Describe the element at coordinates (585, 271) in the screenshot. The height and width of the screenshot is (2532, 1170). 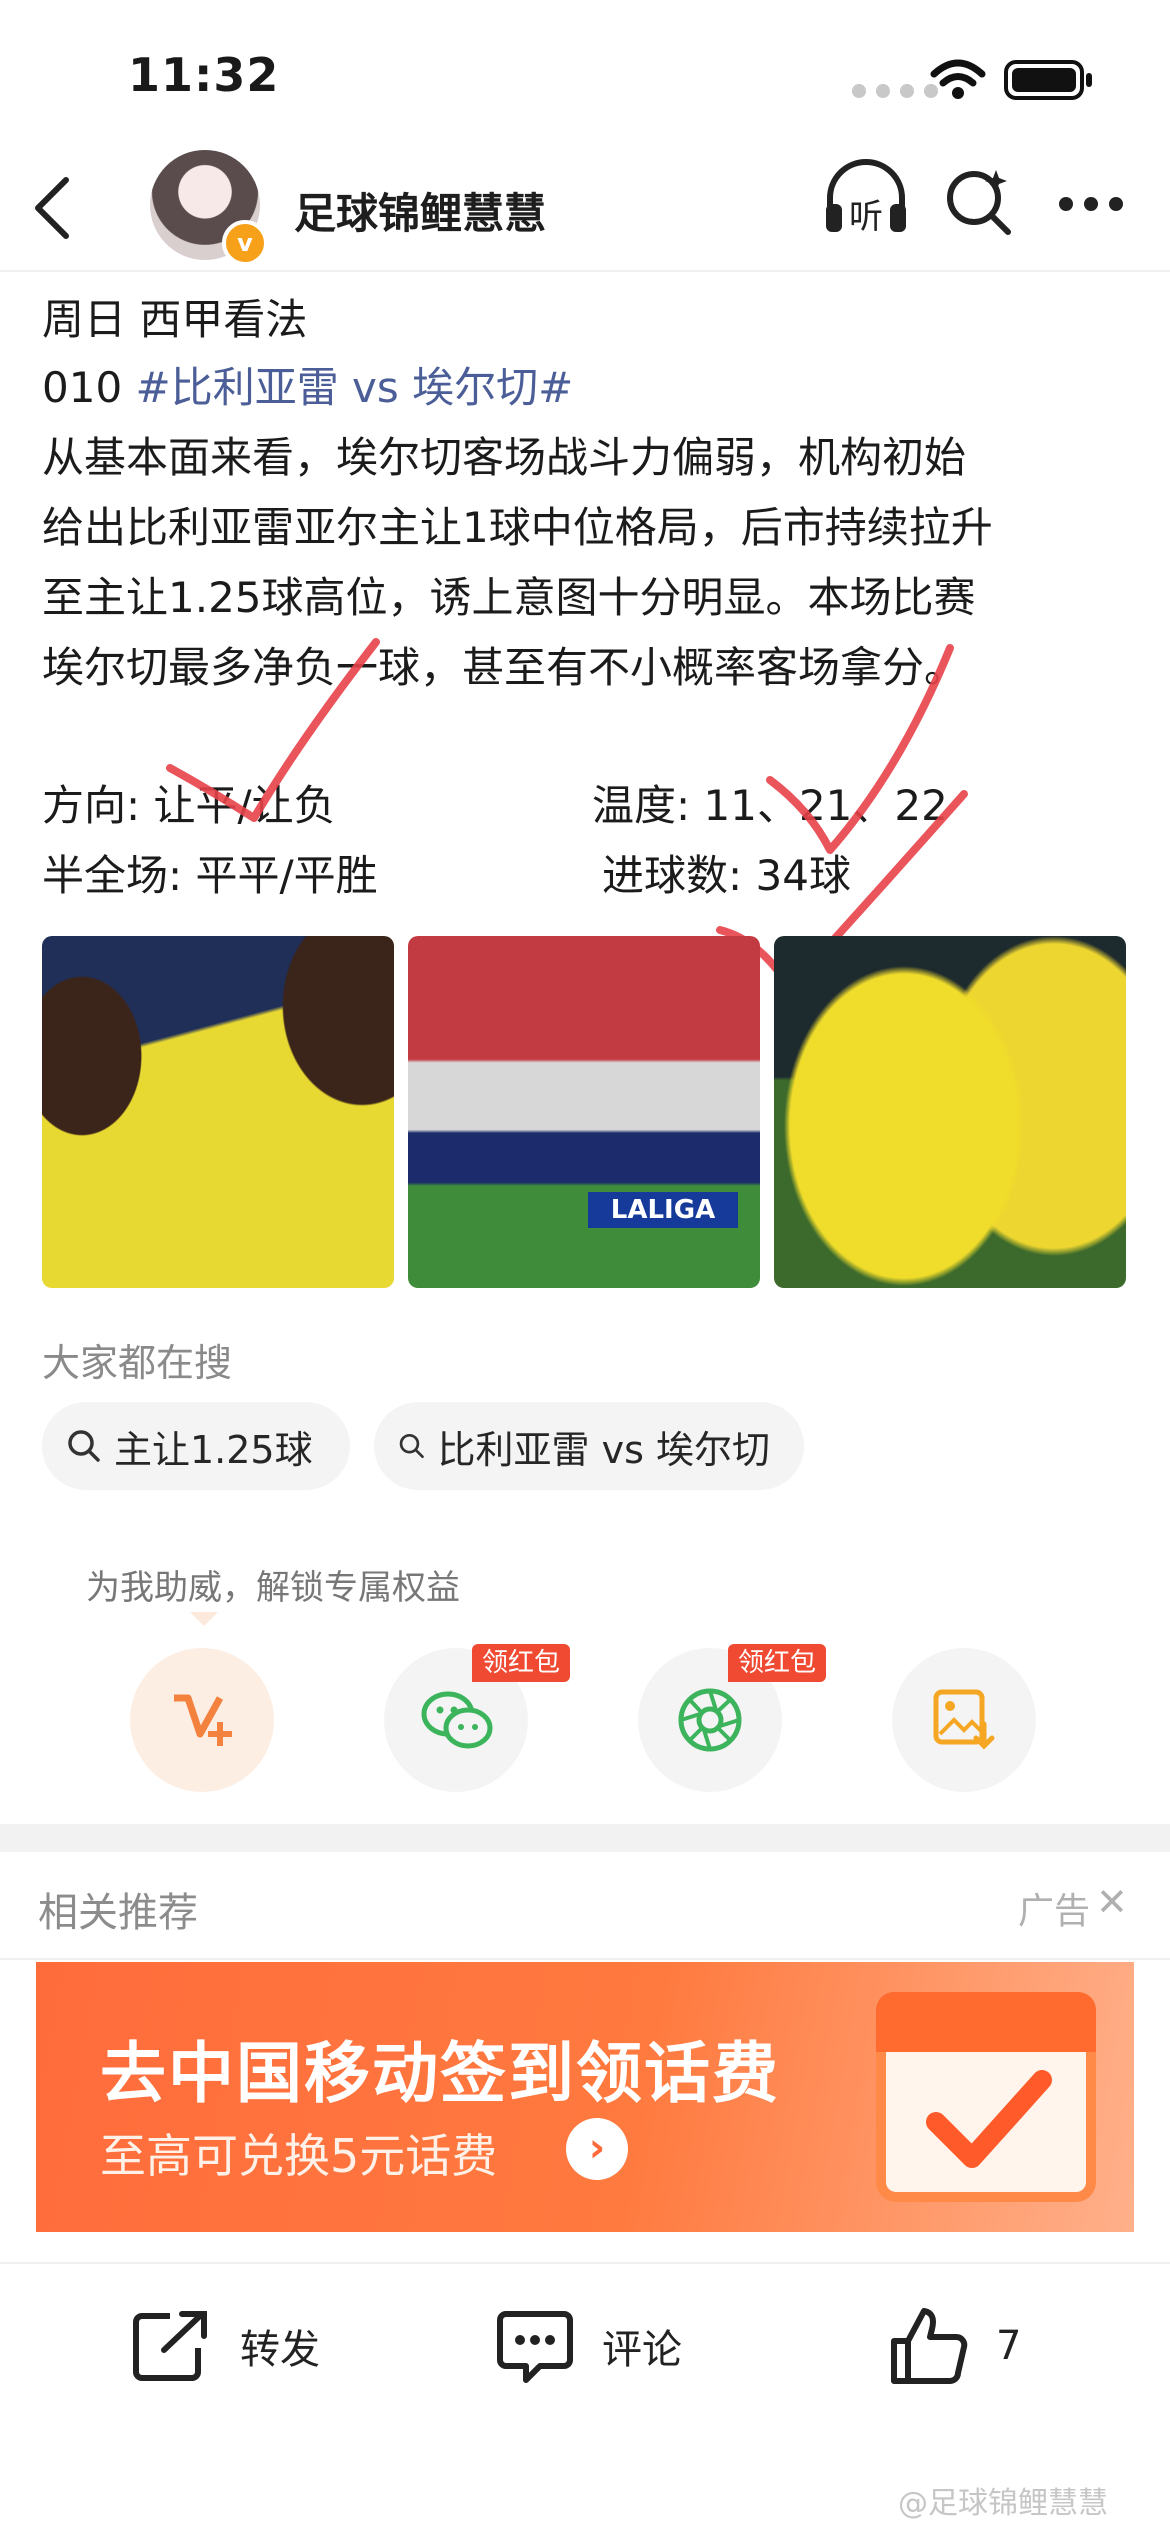
I see `nav-divider` at that location.